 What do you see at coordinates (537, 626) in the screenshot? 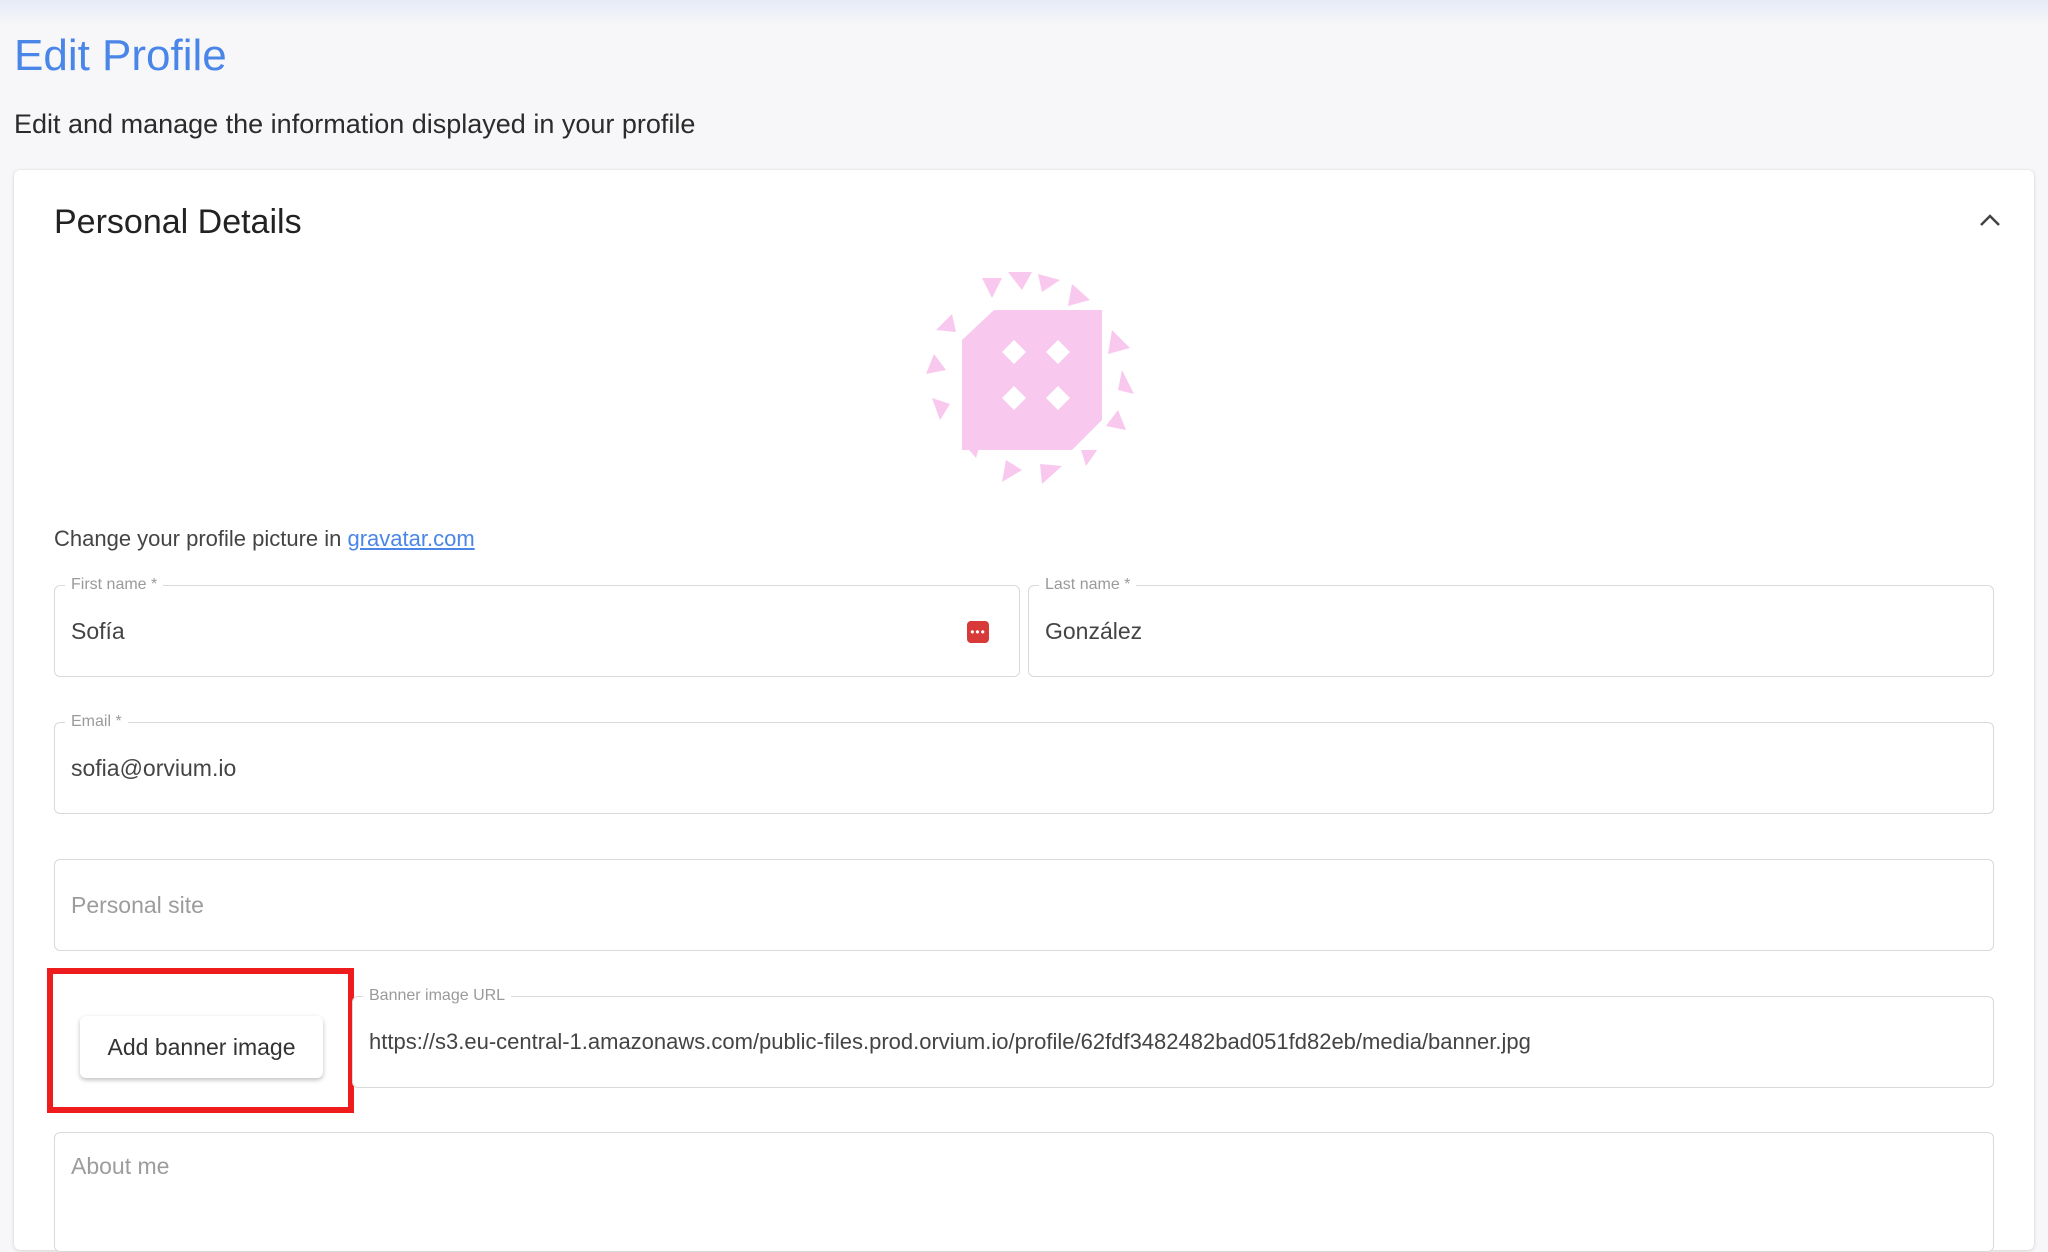
I see `first-name-field: First name * Sofía •••` at bounding box center [537, 626].